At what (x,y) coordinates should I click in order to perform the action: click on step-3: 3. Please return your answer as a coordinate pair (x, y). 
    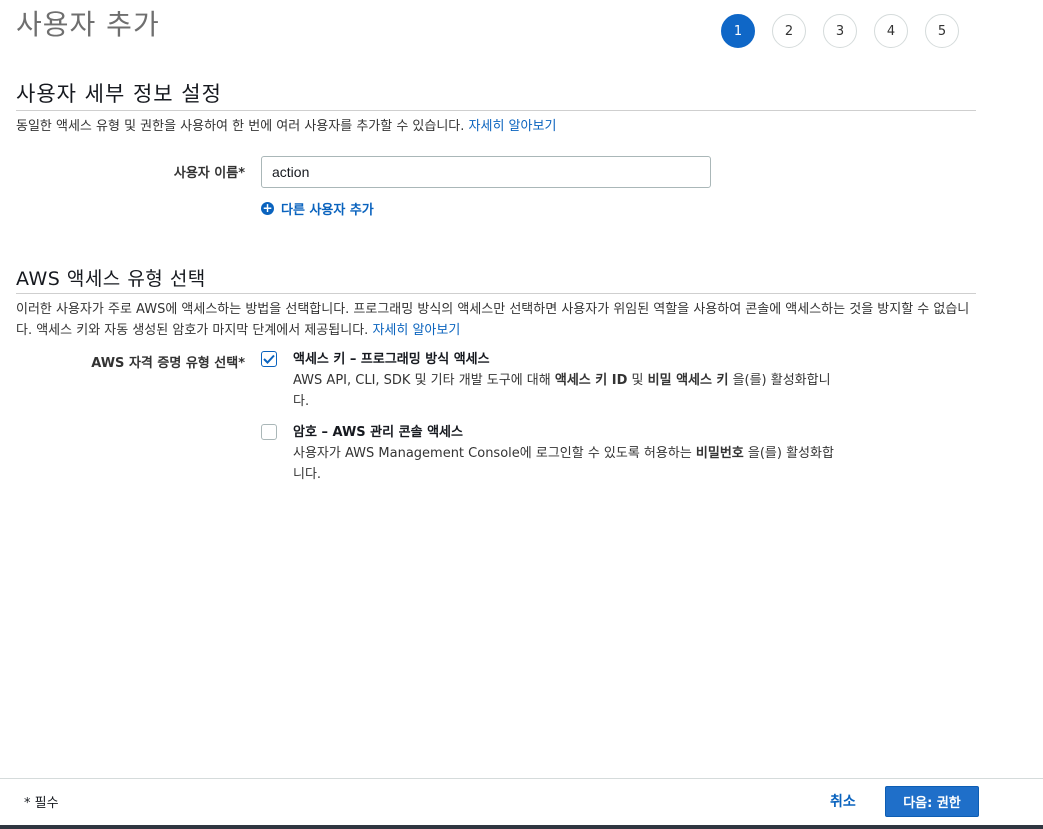
    Looking at the image, I should click on (840, 31).